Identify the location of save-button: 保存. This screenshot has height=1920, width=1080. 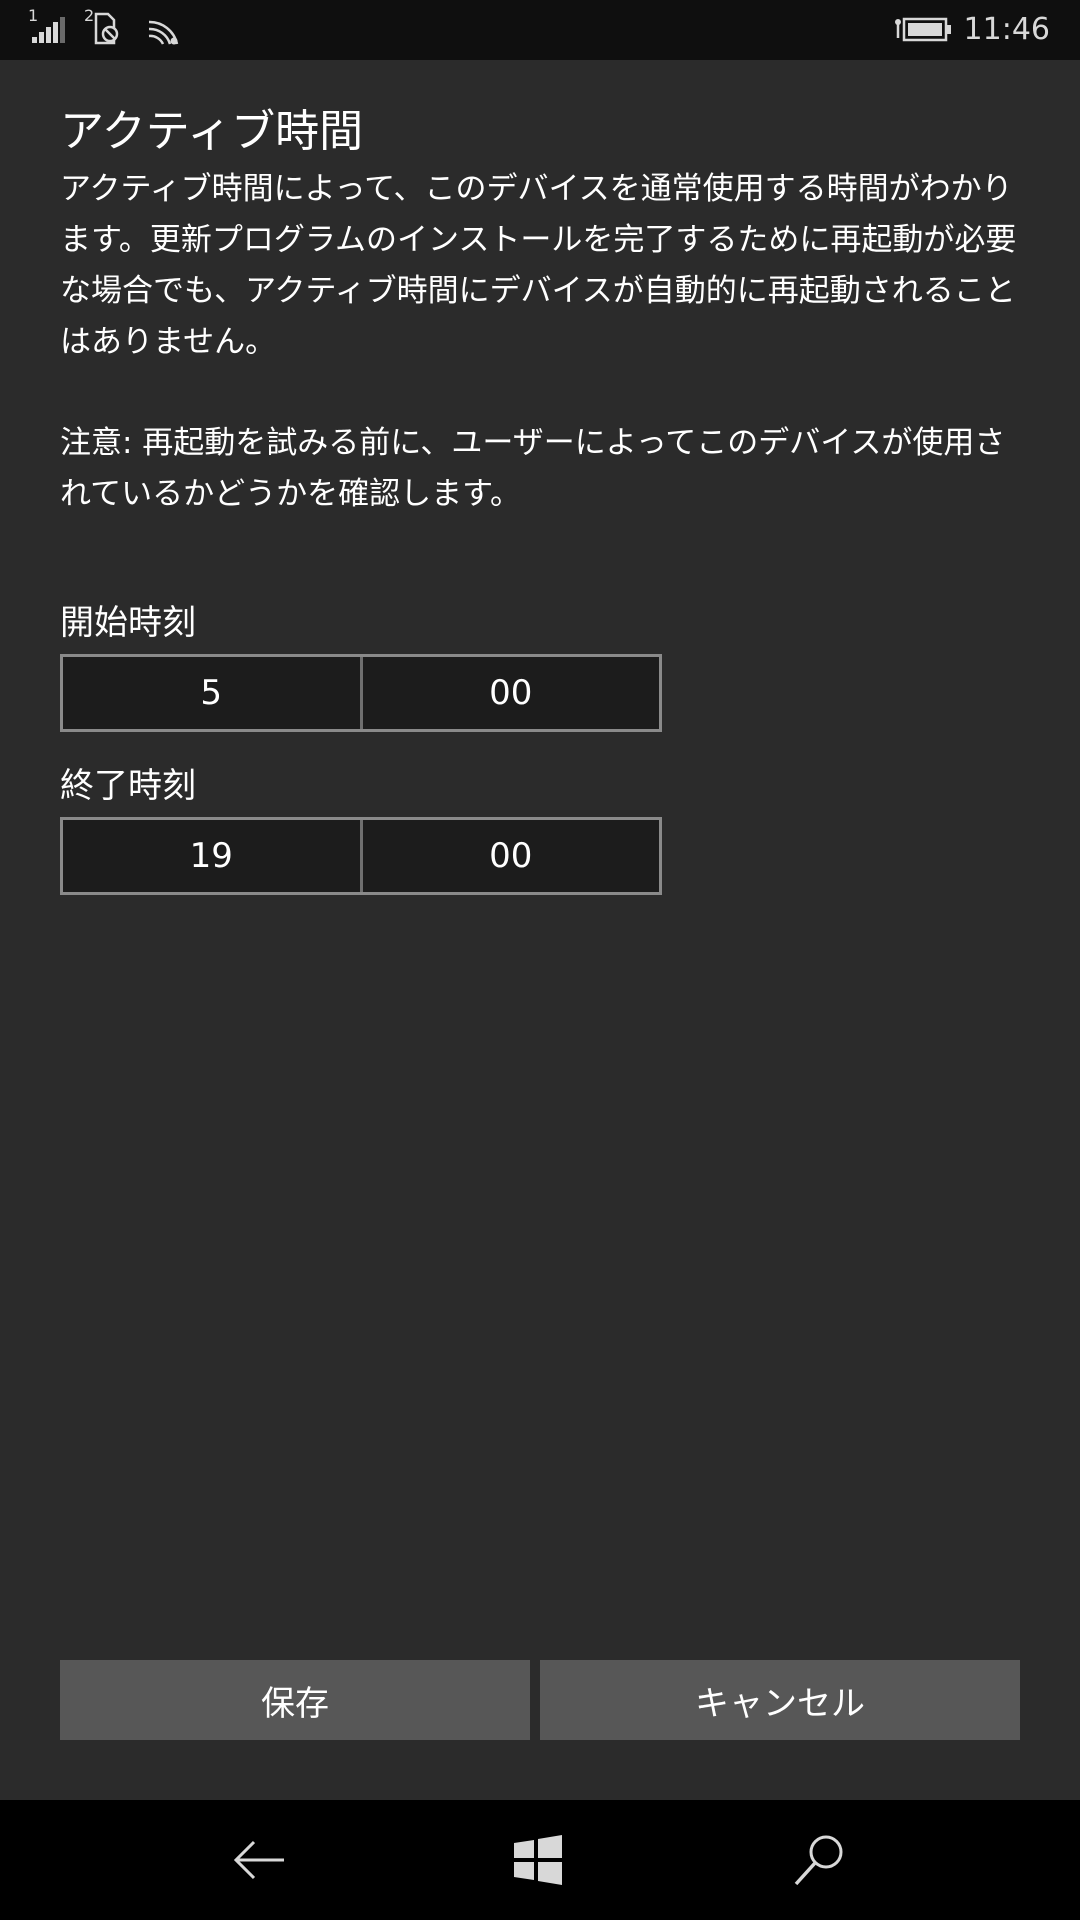
(295, 1700).